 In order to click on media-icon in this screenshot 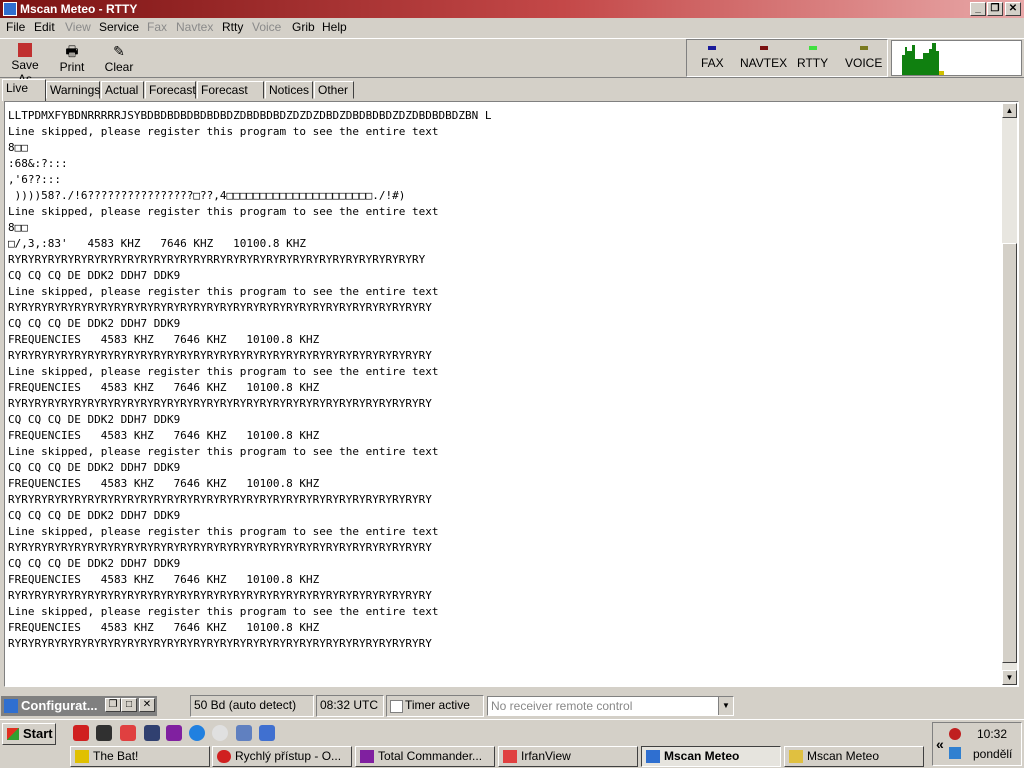, I will do `click(220, 733)`.